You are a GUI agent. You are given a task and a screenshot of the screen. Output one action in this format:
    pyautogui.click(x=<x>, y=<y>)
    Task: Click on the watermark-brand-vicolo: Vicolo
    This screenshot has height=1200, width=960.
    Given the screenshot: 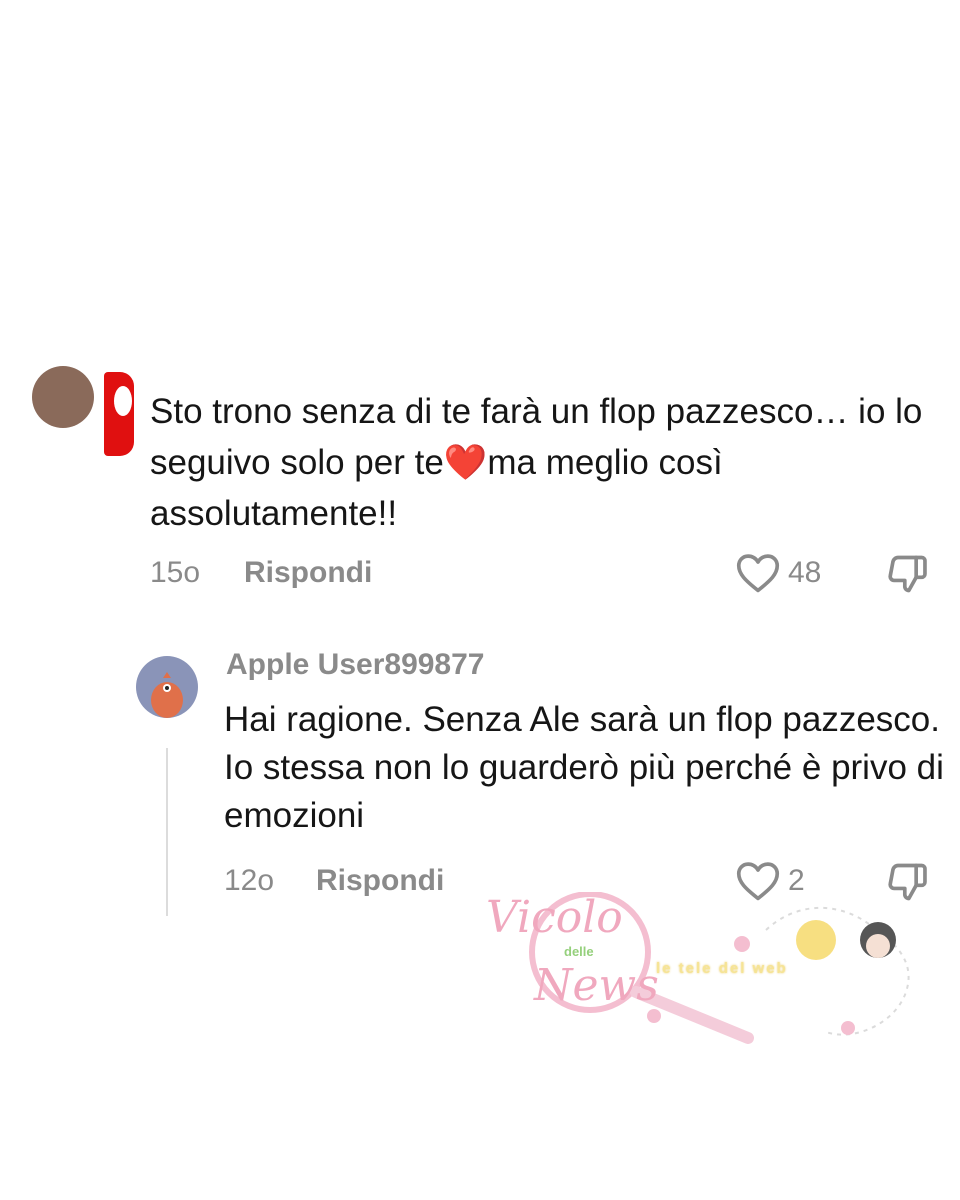 What is the action you would take?
    pyautogui.click(x=554, y=917)
    